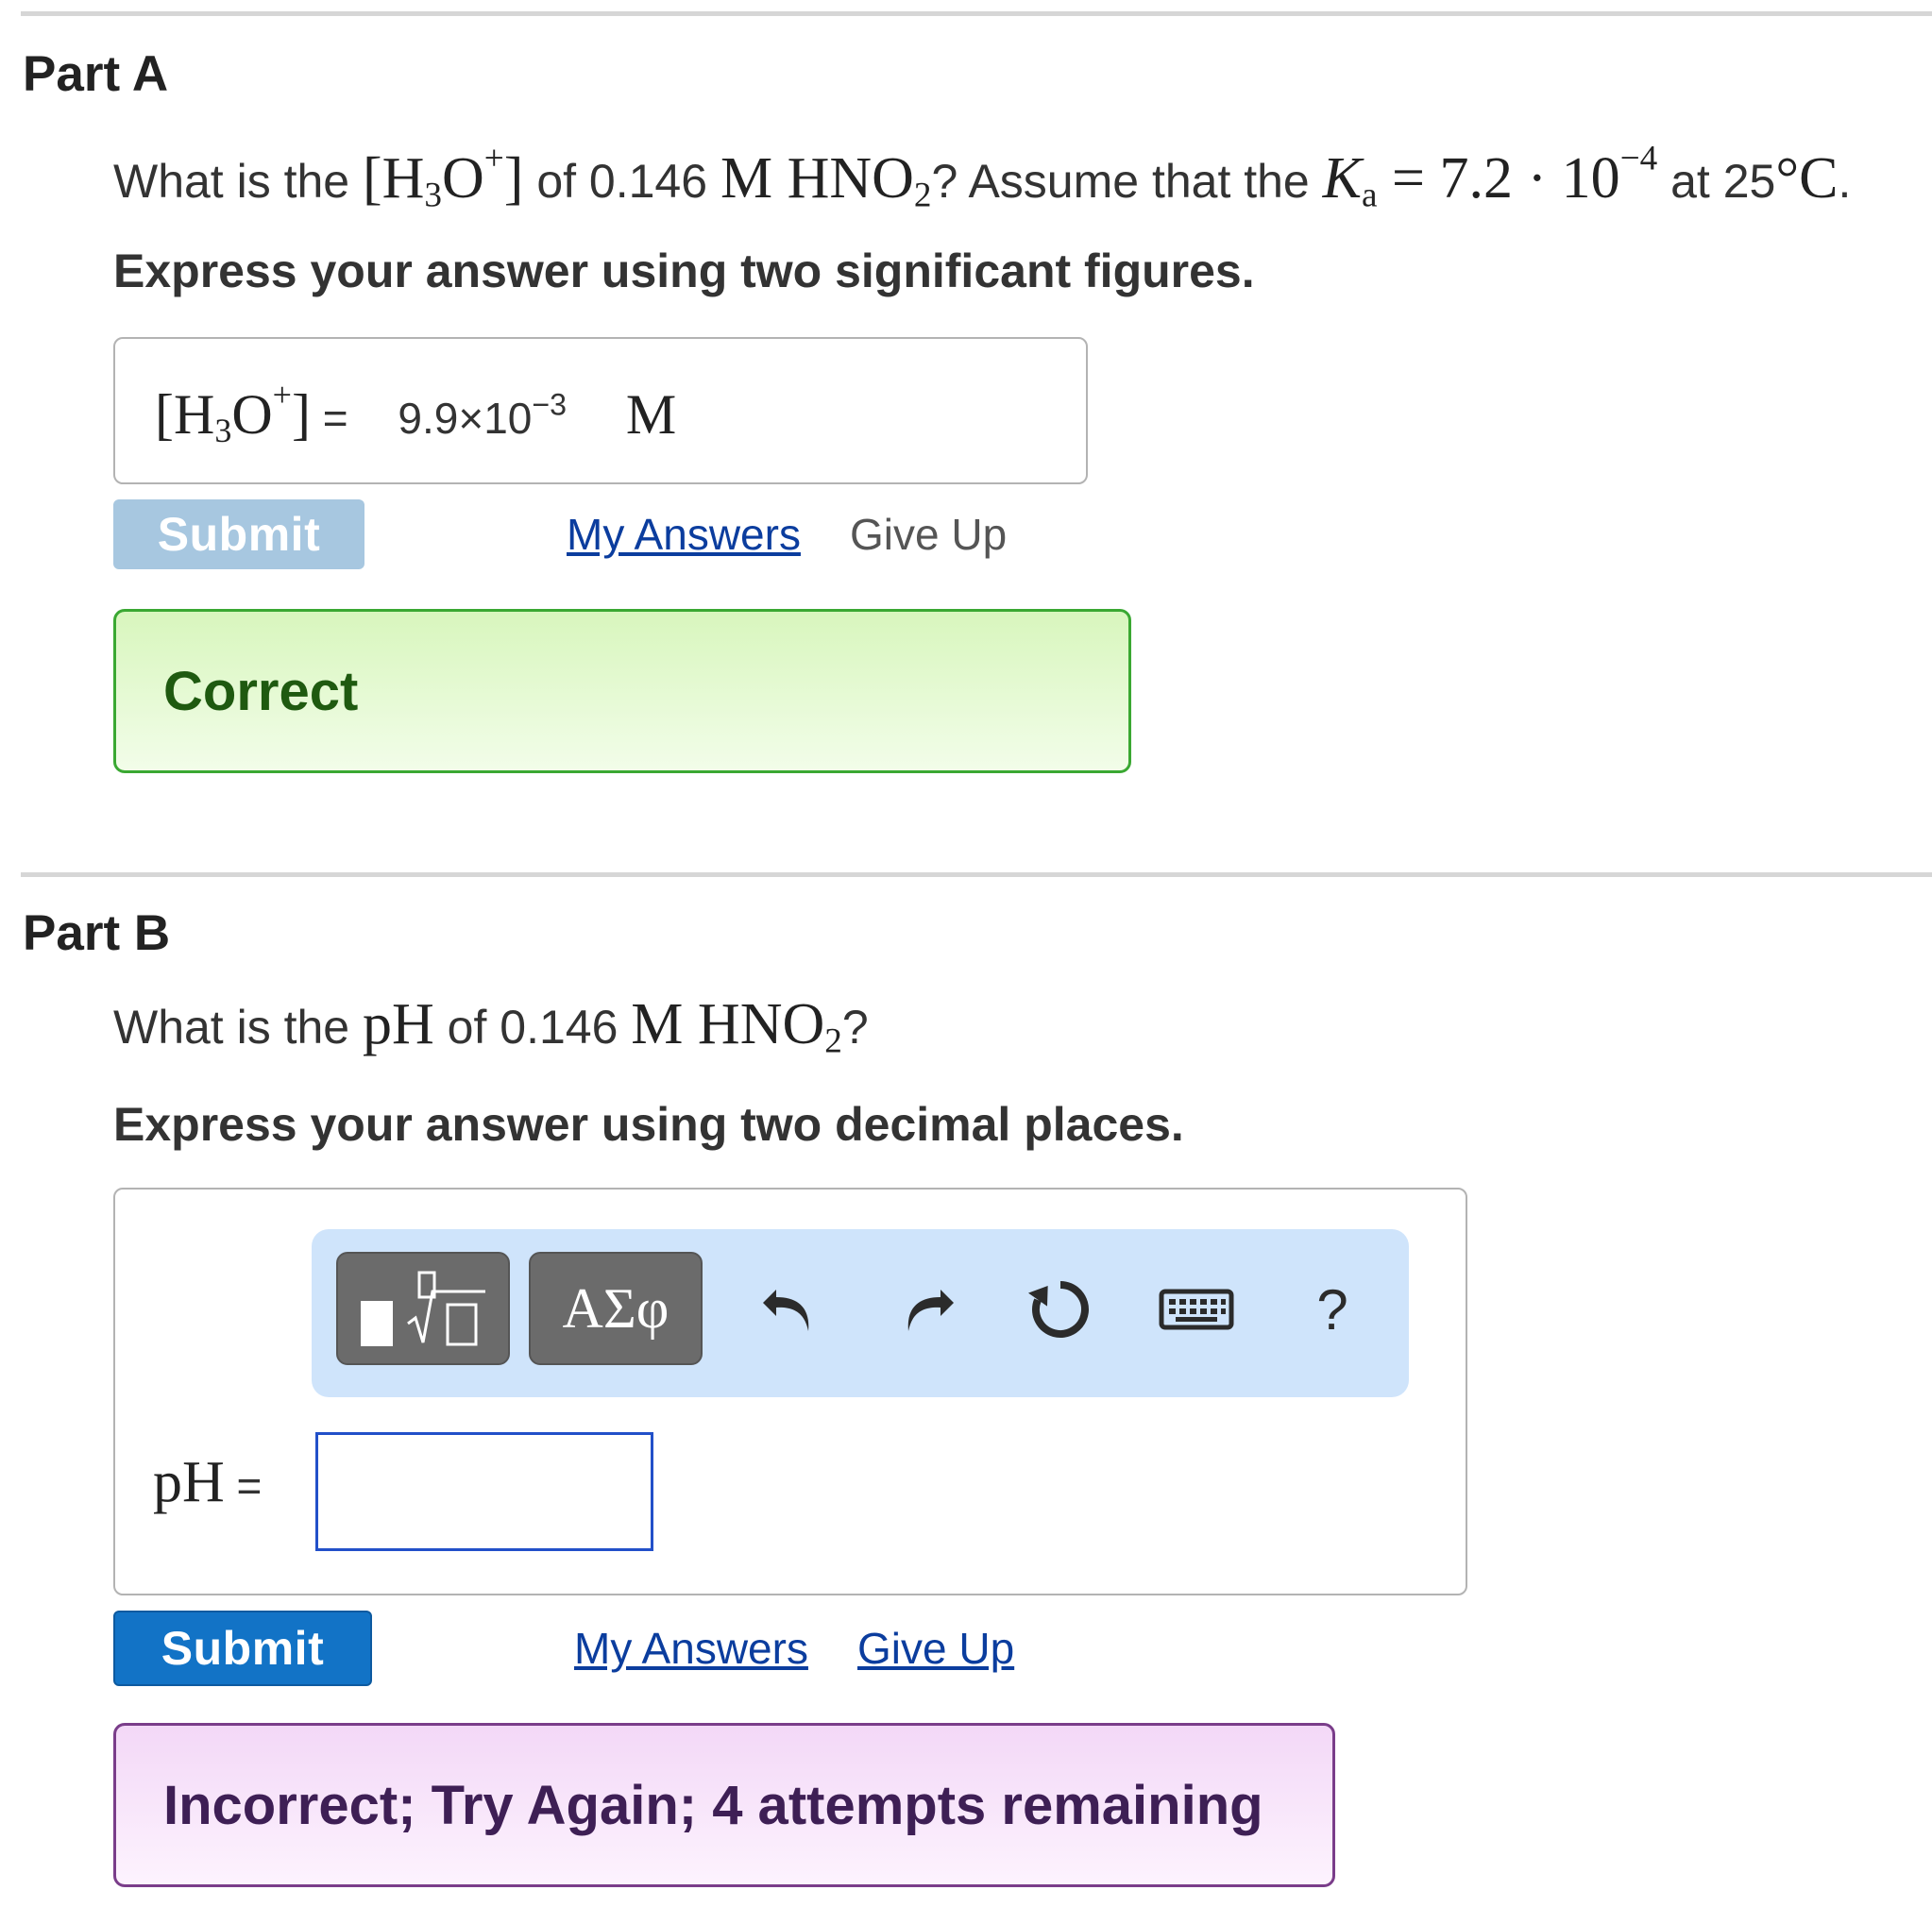 This screenshot has width=1932, height=1924. I want to click on section-divider-top, so click(976, 14).